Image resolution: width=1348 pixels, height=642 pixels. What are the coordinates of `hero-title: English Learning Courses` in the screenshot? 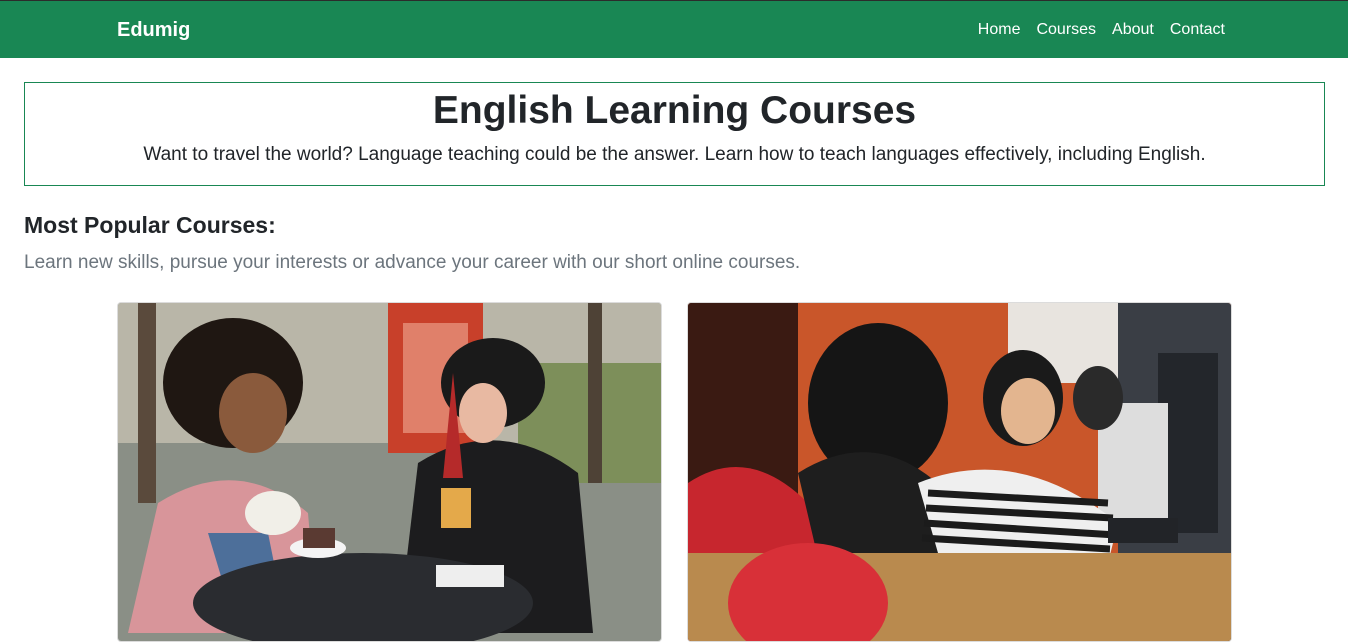 It's located at (674, 110).